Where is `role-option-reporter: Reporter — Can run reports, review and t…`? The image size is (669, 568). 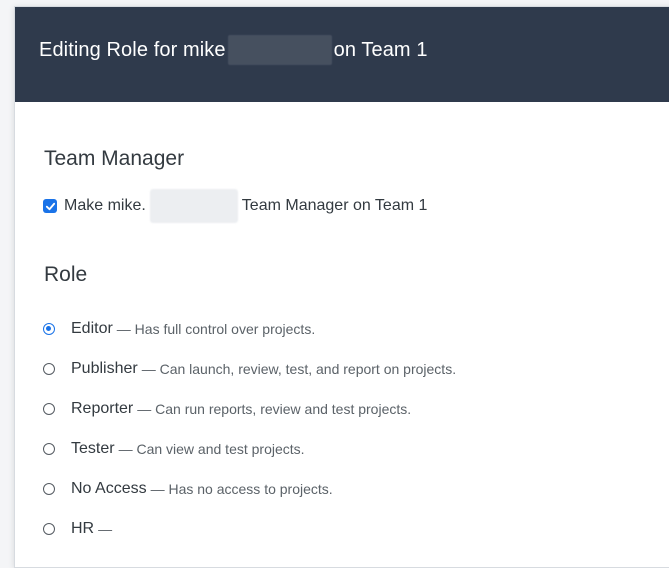
role-option-reporter: Reporter — Can run reports, review and t… is located at coordinates (249, 409).